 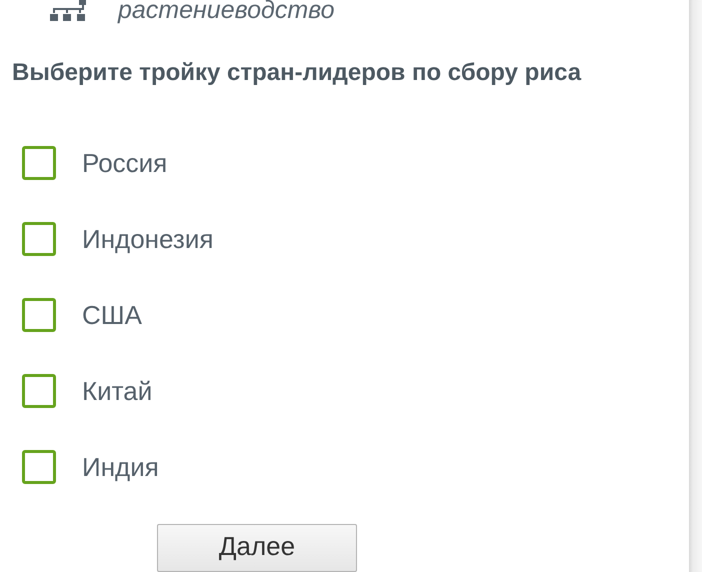 What do you see at coordinates (257, 548) in the screenshot?
I see `next-button: Далее` at bounding box center [257, 548].